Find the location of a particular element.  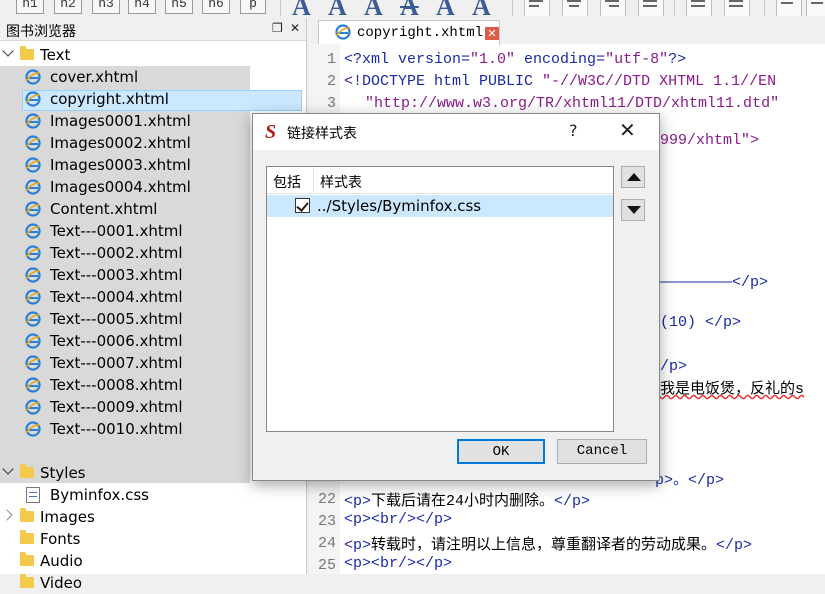

close-panel-icon: ✕ is located at coordinates (295, 28).